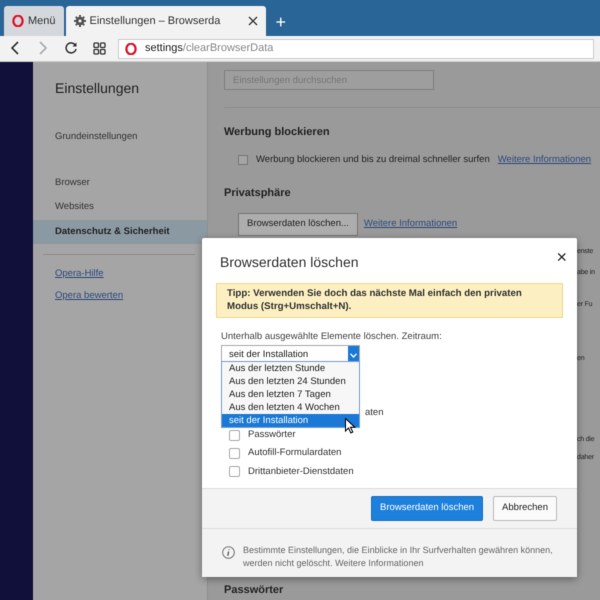  I want to click on close-icon, so click(253, 21).